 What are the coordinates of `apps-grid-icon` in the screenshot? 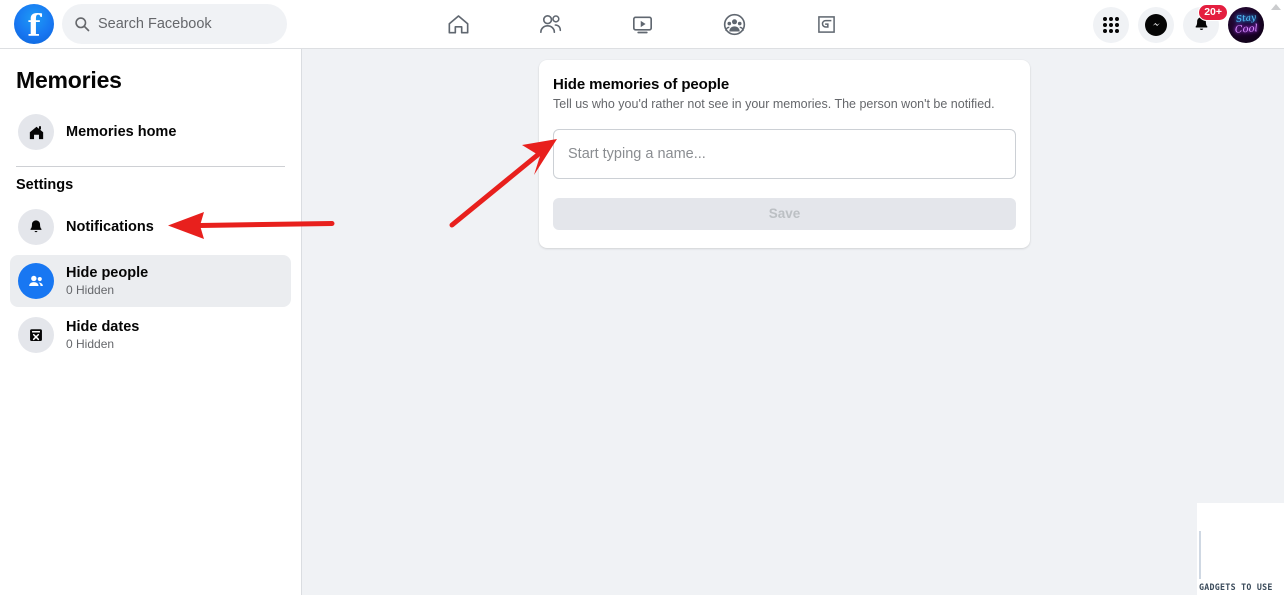 It's located at (1111, 24).